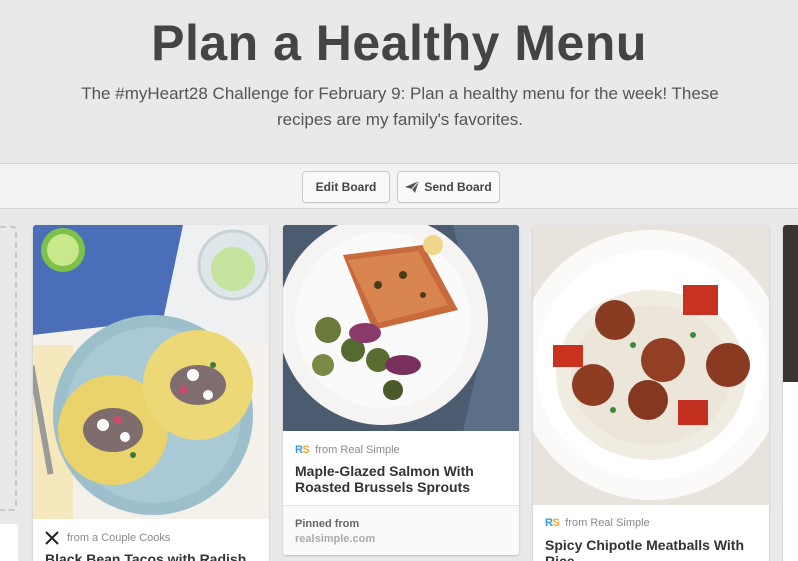 The height and width of the screenshot is (561, 798). Describe the element at coordinates (790, 303) in the screenshot. I see `pin-image-partial` at that location.